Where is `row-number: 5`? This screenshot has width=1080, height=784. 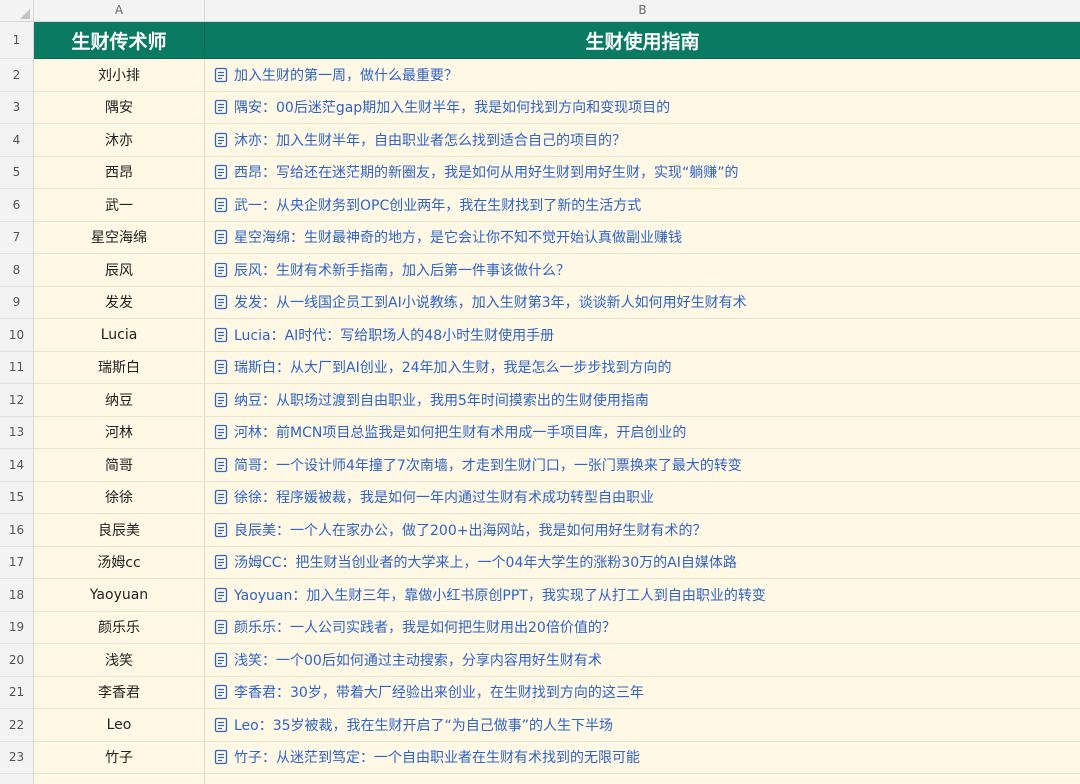 row-number: 5 is located at coordinates (17, 172).